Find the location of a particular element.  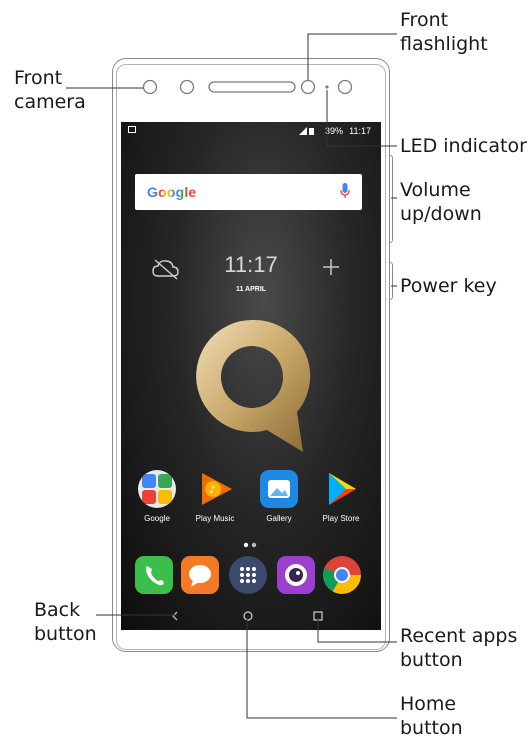

leader-led is located at coordinates (361, 118).